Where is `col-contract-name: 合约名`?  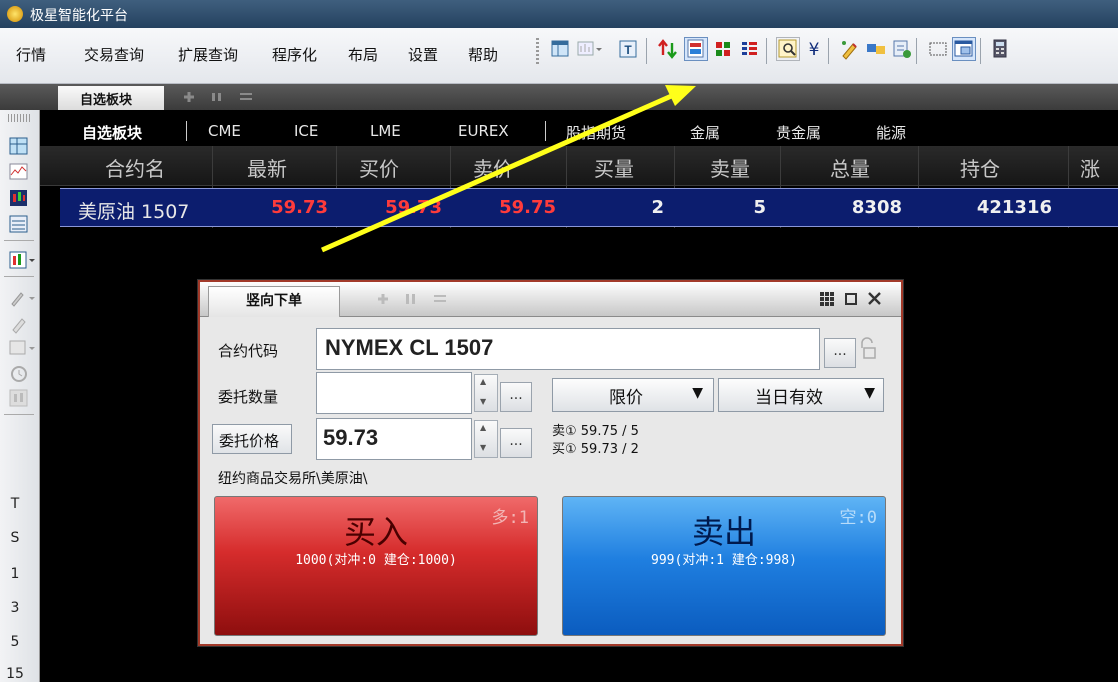
col-contract-name: 合约名 is located at coordinates (135, 167).